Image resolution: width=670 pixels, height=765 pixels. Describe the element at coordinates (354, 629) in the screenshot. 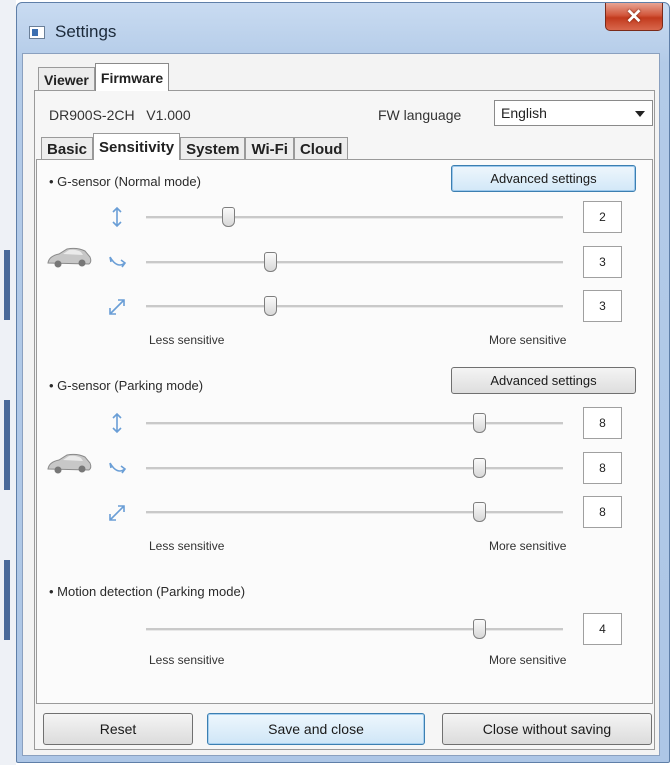

I see `motion-slider-track` at that location.